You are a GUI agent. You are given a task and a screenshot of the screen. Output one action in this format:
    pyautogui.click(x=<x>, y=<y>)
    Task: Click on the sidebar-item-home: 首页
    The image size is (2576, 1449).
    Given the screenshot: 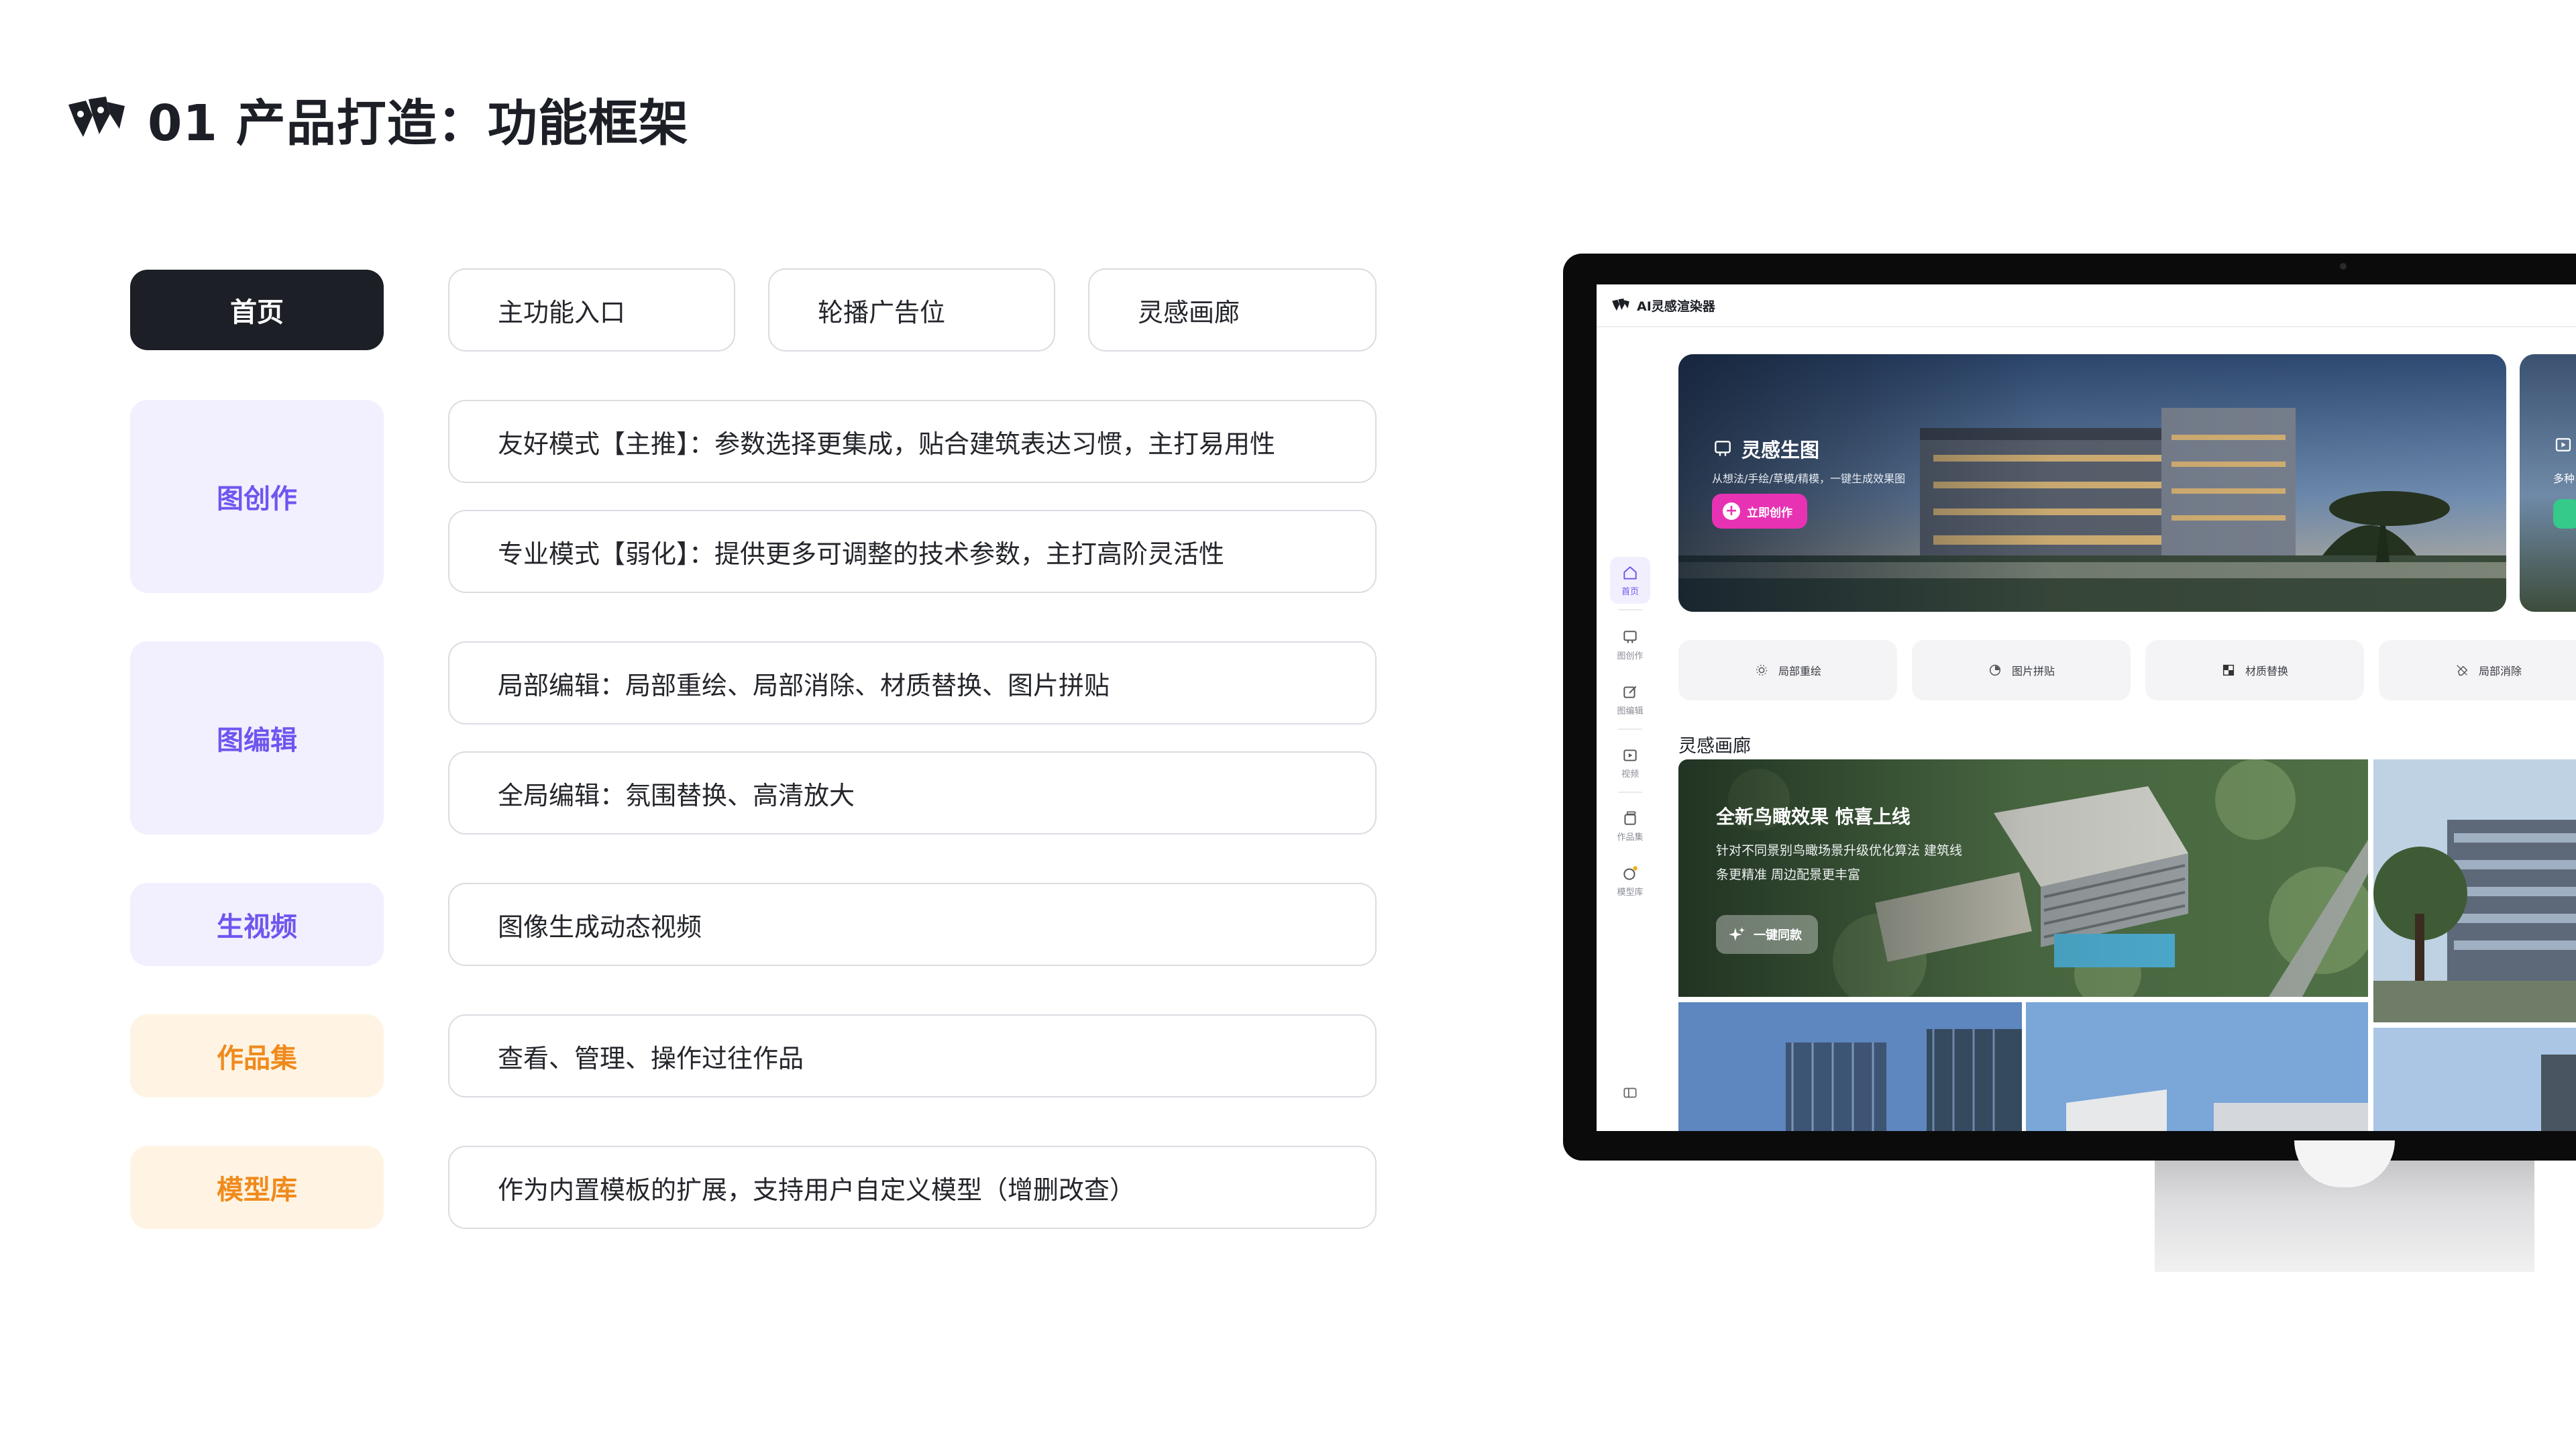 What is the action you would take?
    pyautogui.click(x=1630, y=580)
    